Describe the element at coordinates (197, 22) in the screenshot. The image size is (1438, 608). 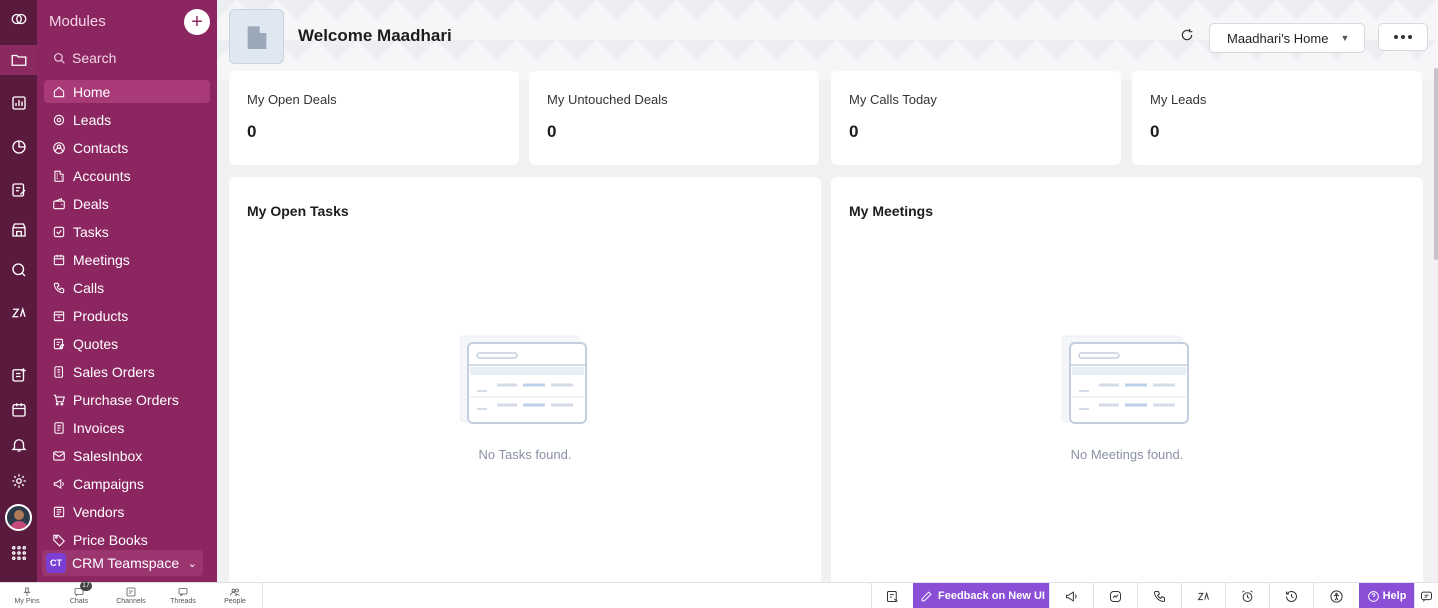
I see `add-module-button: +` at that location.